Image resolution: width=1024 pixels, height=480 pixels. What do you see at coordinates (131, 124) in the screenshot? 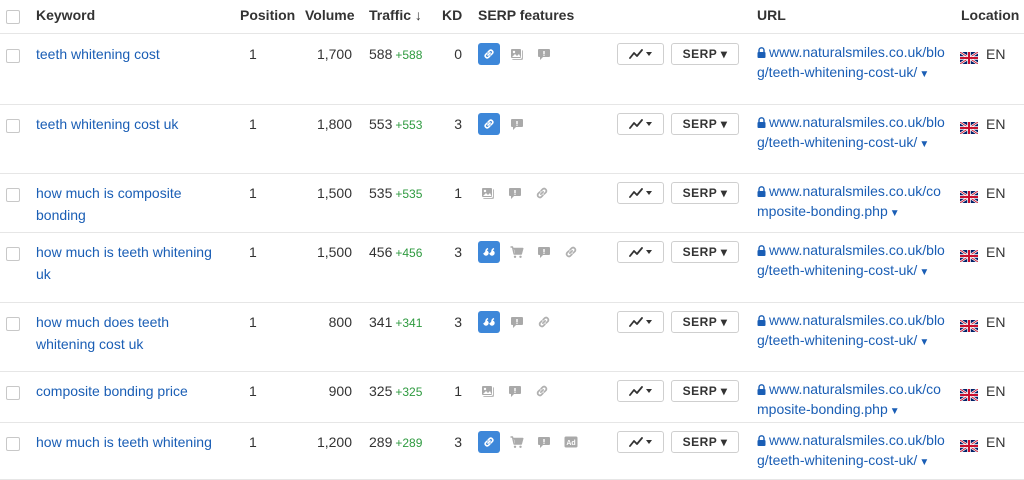
I see `keyword-link: teeth whitening cost uk` at bounding box center [131, 124].